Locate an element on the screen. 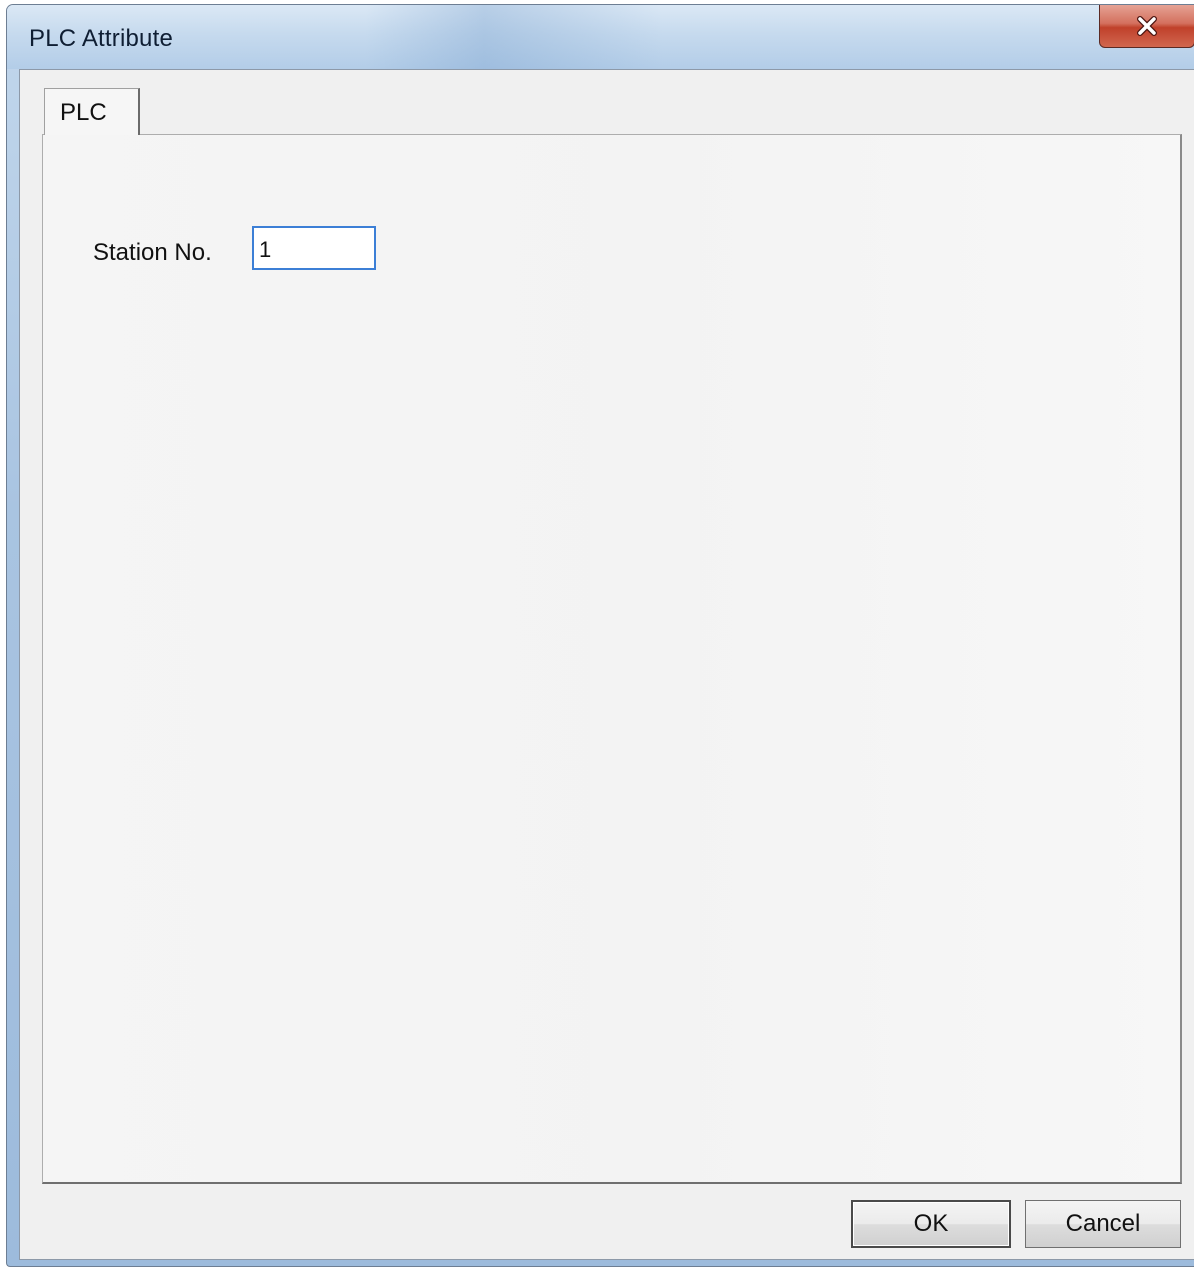  title-bar: PLC Attribute is located at coordinates (600, 37).